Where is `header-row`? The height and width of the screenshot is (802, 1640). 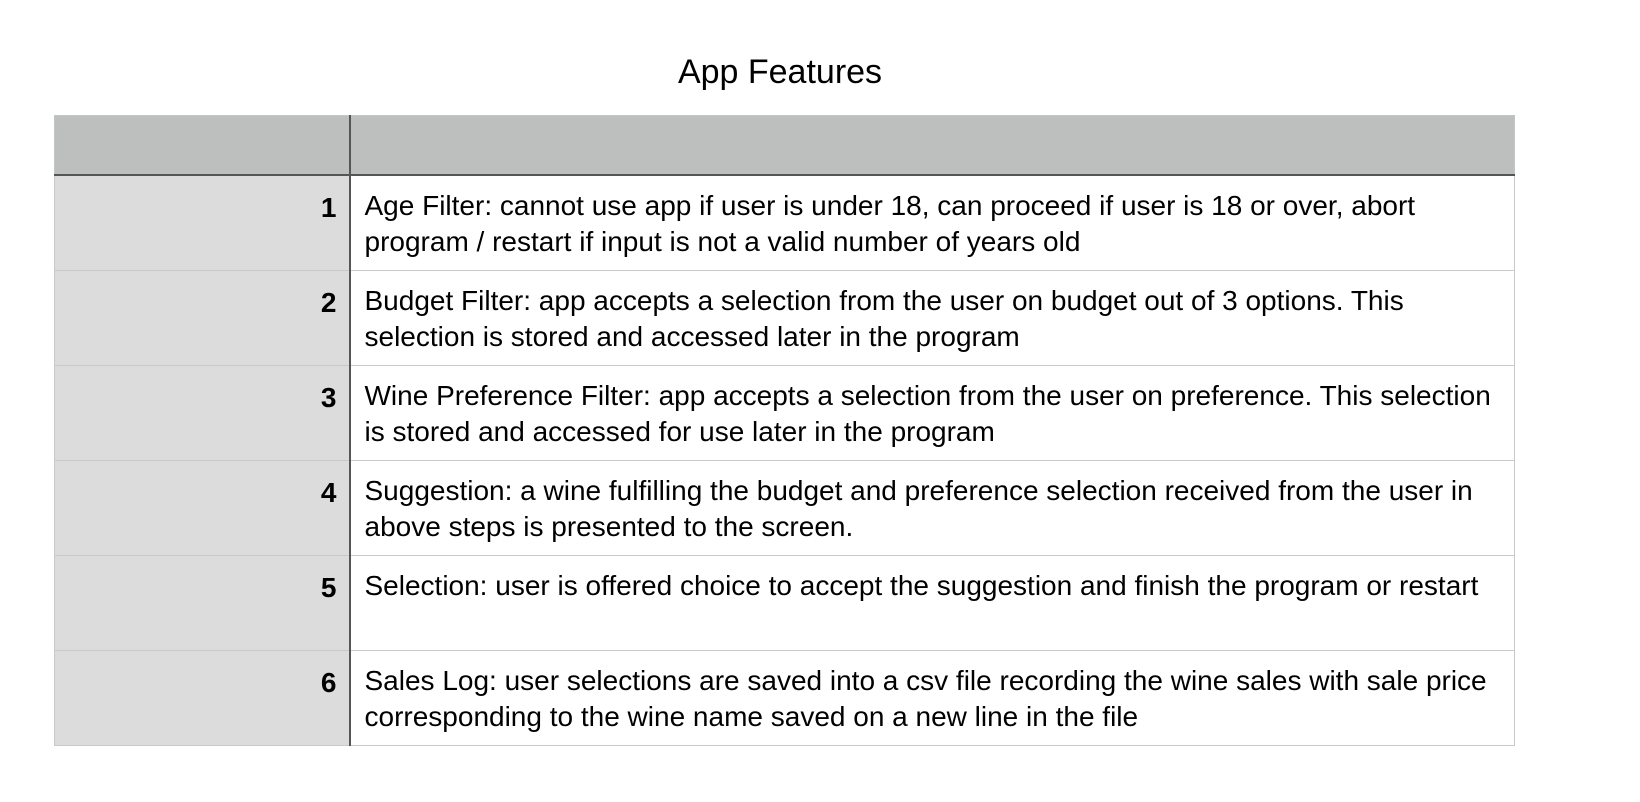 header-row is located at coordinates (784, 145).